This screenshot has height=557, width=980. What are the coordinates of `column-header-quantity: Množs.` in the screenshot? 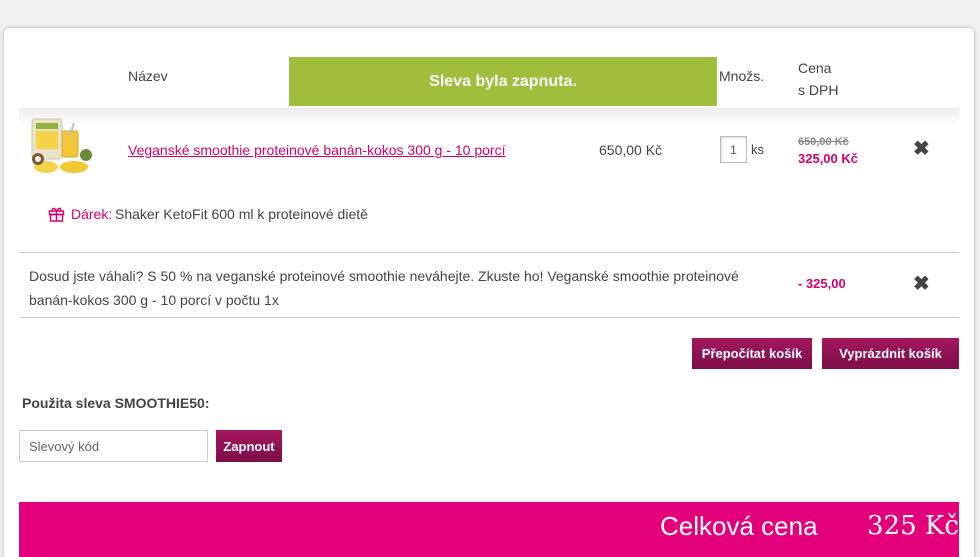 It's located at (742, 76).